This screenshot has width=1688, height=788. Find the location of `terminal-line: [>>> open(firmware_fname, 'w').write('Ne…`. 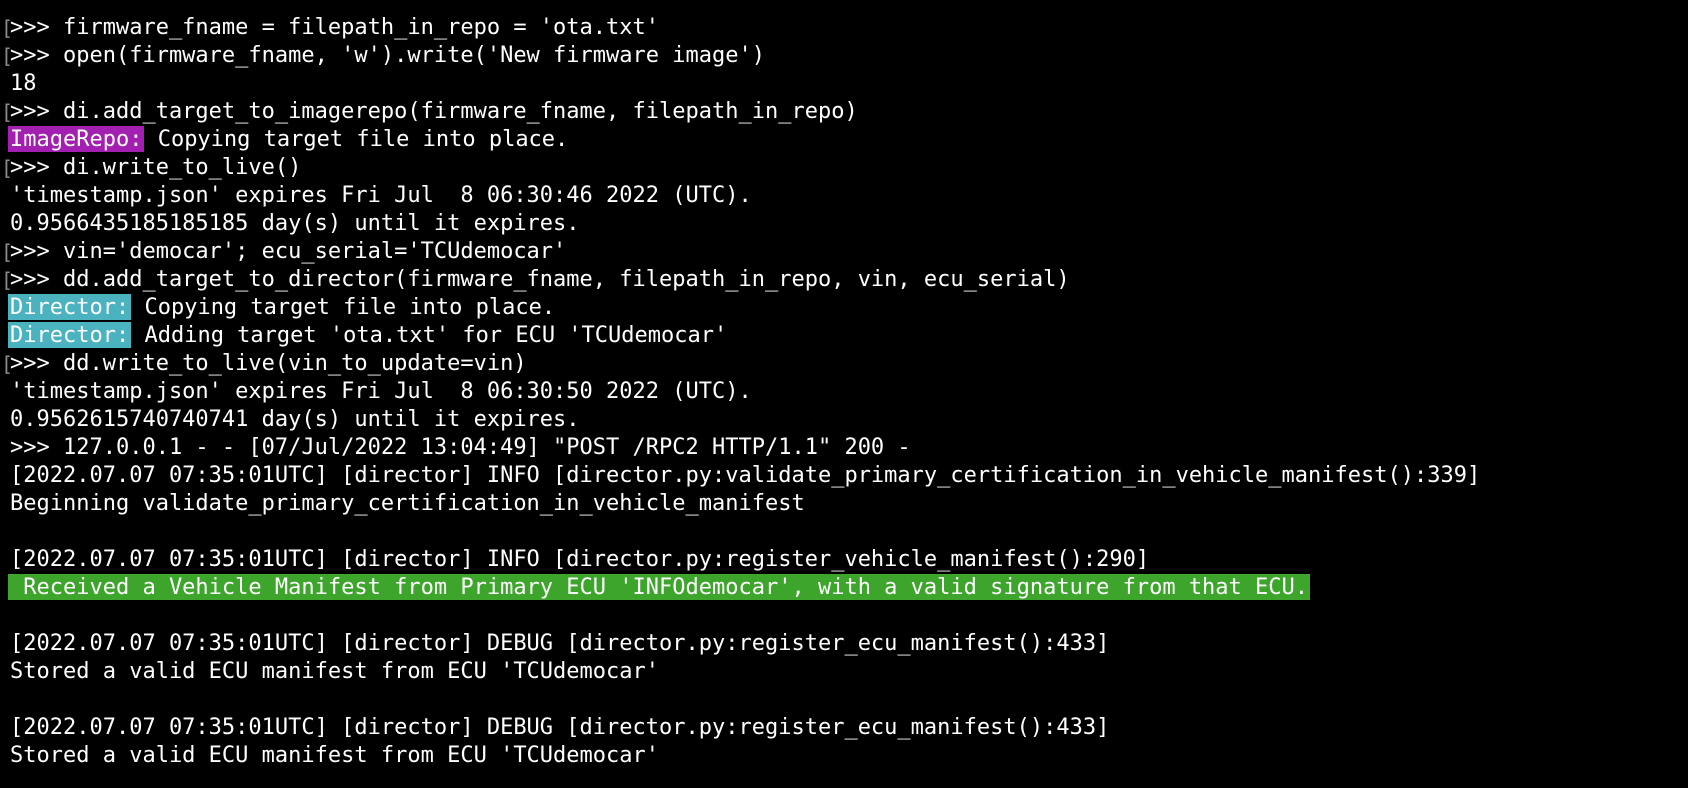

terminal-line: [>>> open(firmware_fname, 'w').write('Ne… is located at coordinates (844, 56).